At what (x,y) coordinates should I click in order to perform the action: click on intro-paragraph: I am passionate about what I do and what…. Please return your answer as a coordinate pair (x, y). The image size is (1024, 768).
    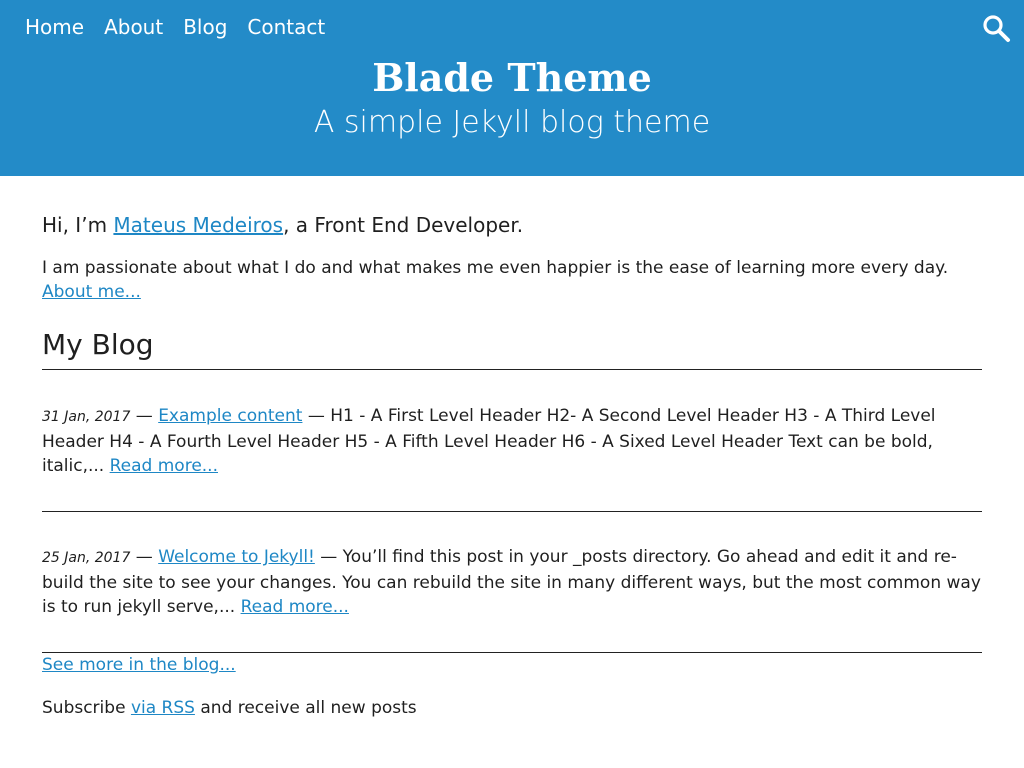
    Looking at the image, I should click on (495, 268).